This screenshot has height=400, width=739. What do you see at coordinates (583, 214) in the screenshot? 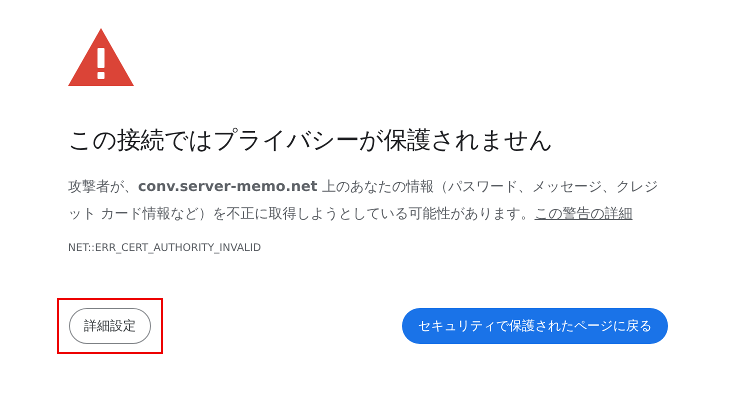
I see `details-link: この警告の詳細` at bounding box center [583, 214].